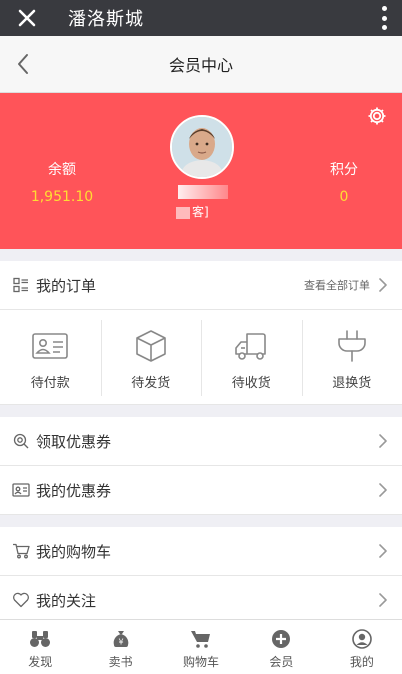  I want to click on tab-membership: 会员, so click(281, 647).